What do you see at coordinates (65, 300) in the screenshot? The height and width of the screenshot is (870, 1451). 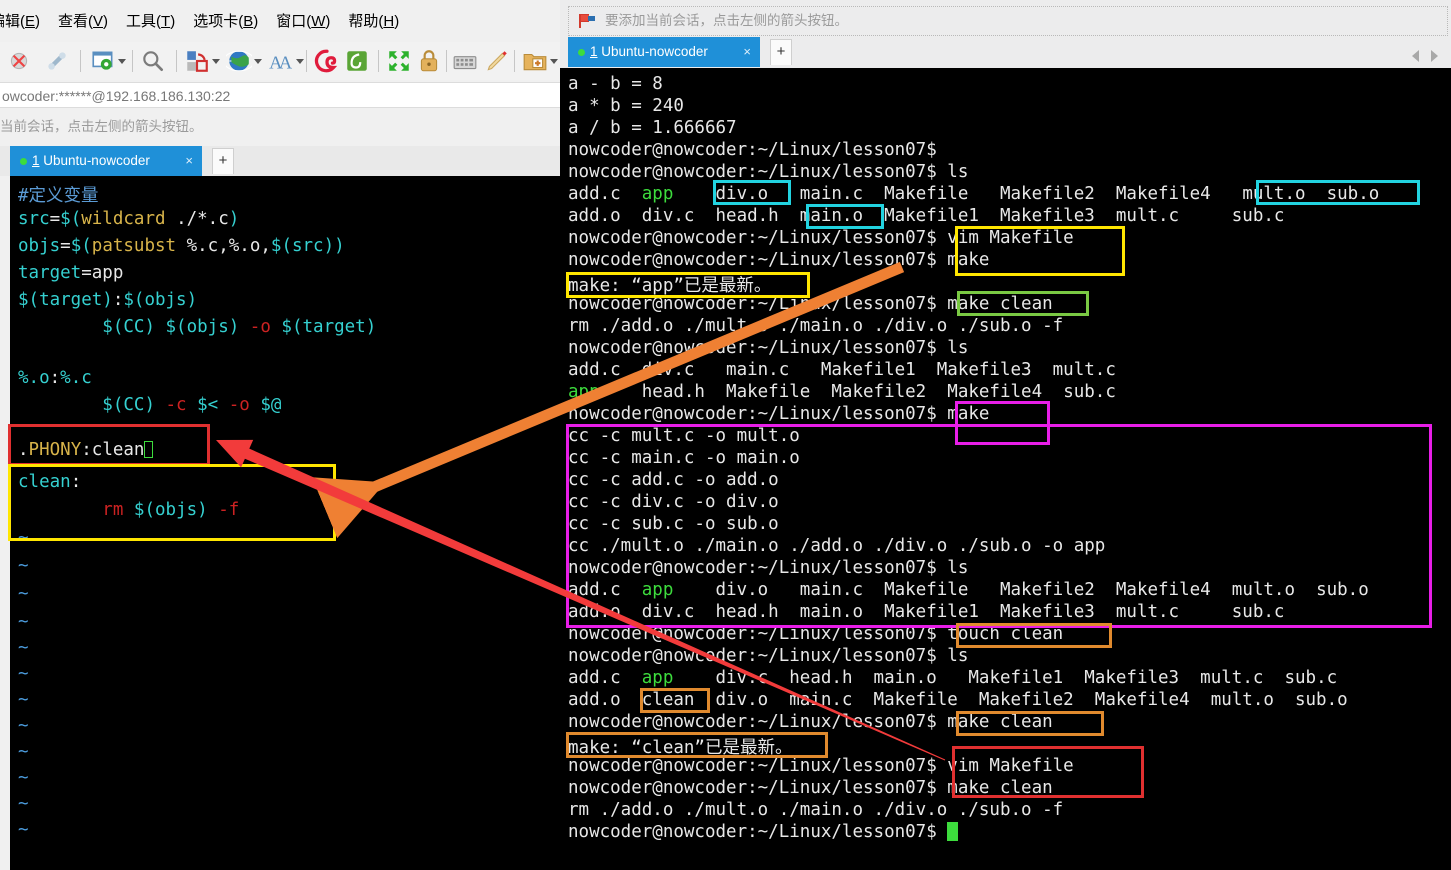 I see `terminal-text: $(target)` at bounding box center [65, 300].